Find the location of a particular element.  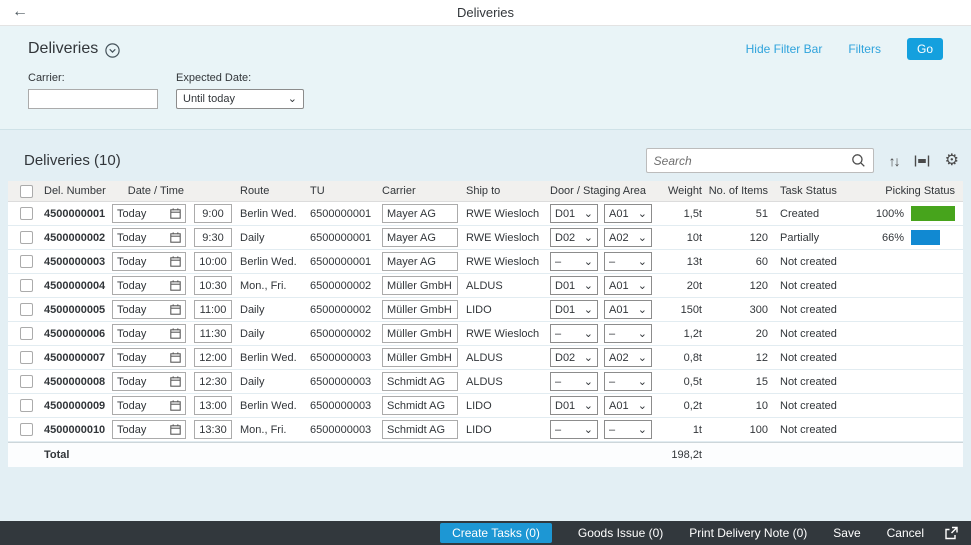

save-button: Save is located at coordinates (846, 533).